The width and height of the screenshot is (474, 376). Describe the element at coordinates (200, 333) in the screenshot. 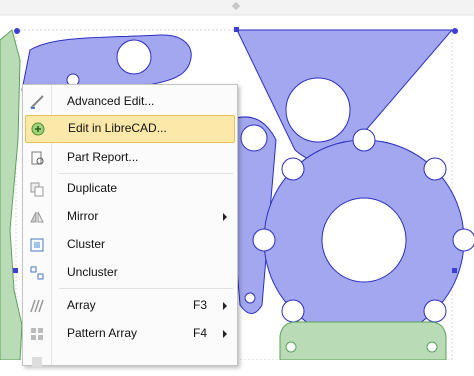

I see `shortcut-label: F4` at that location.